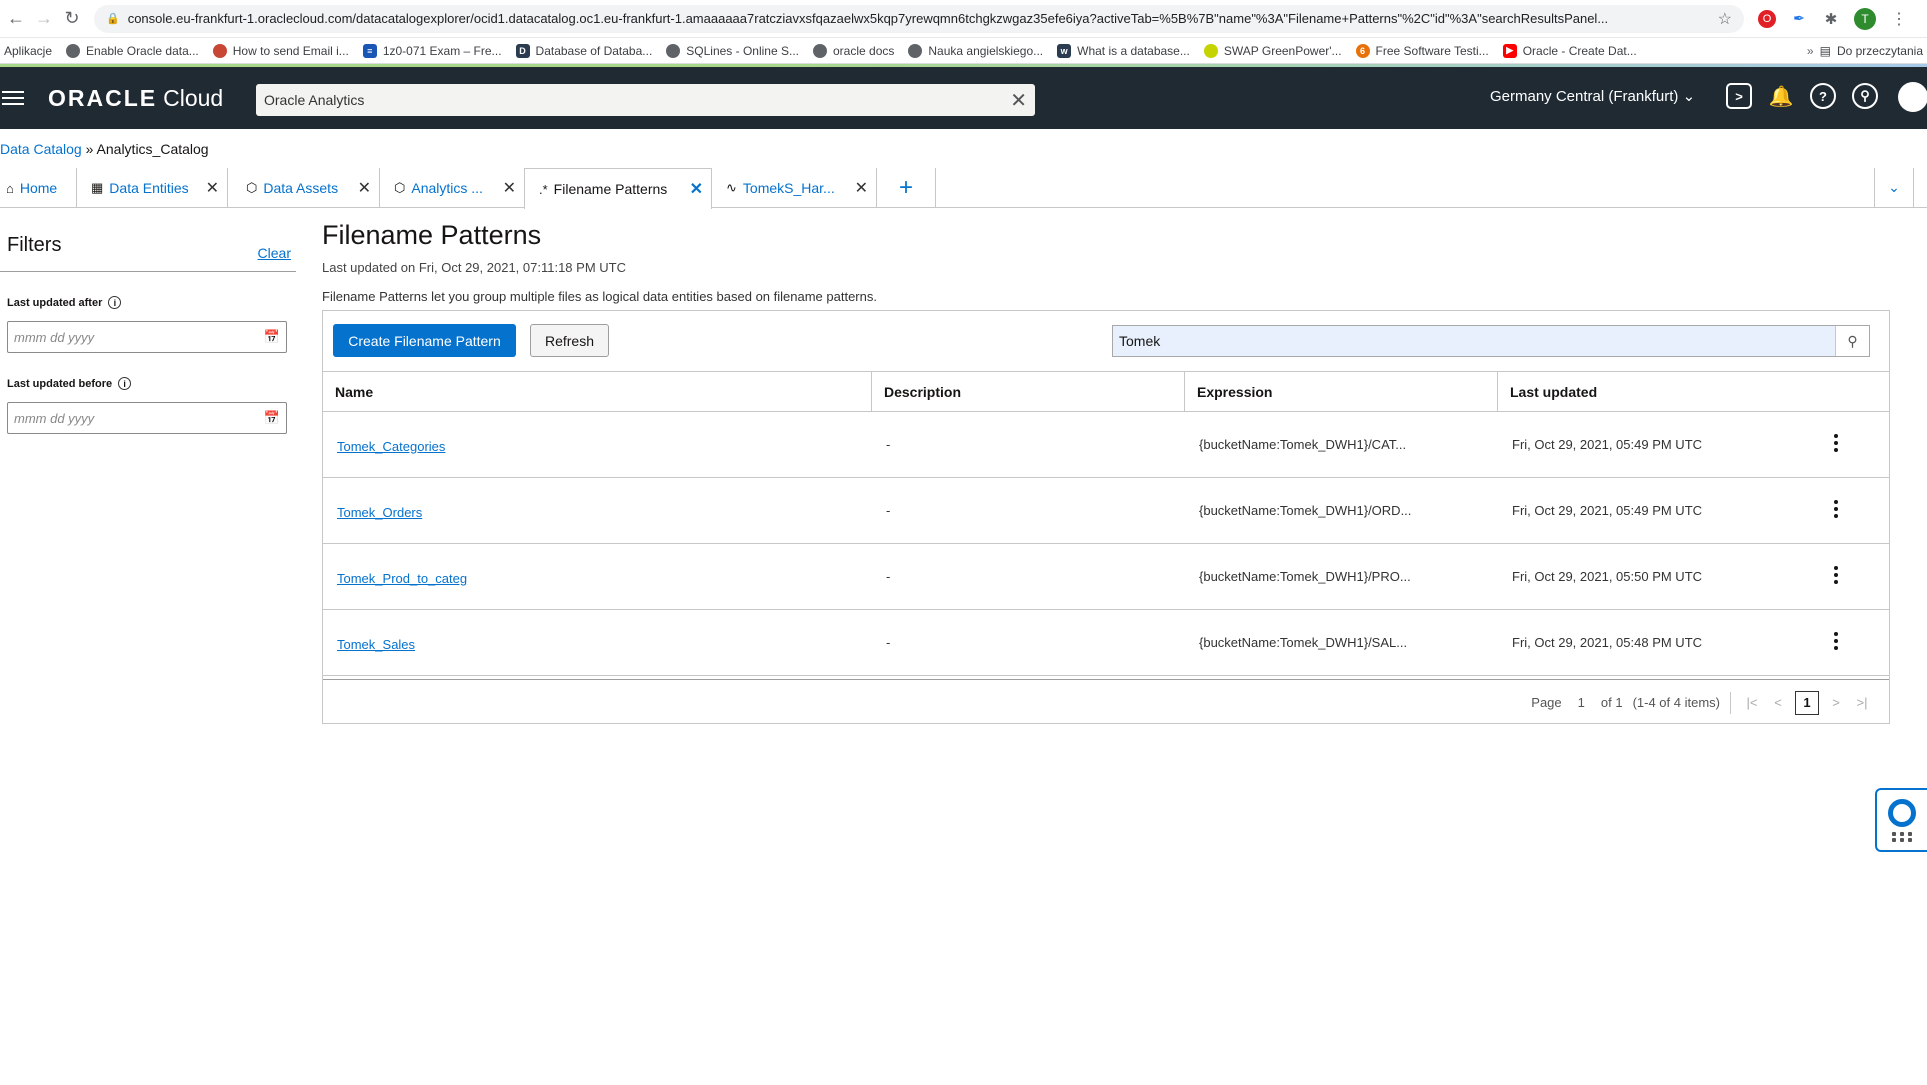 The width and height of the screenshot is (1927, 1085). I want to click on pagination: Page 1 of 1 (1-4 of 4 items) |< < 1 > >|, so click(1106, 702).